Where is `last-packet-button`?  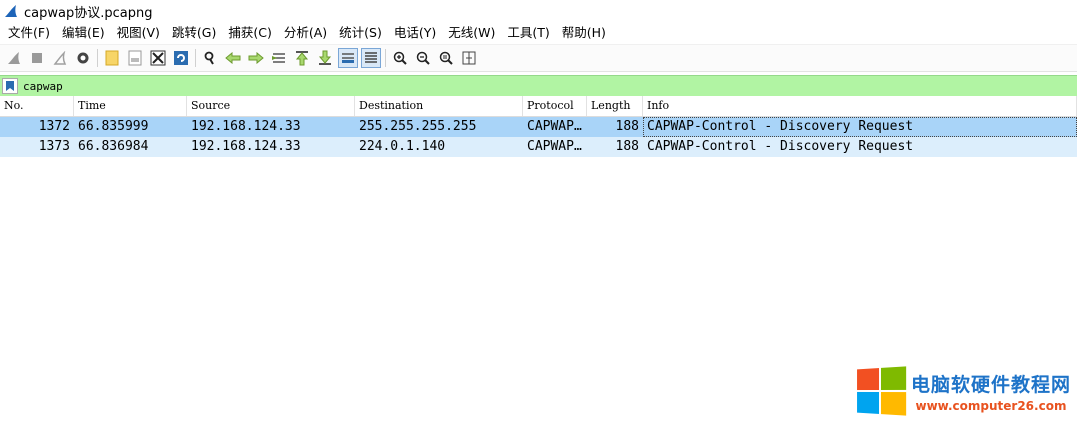 last-packet-button is located at coordinates (325, 58).